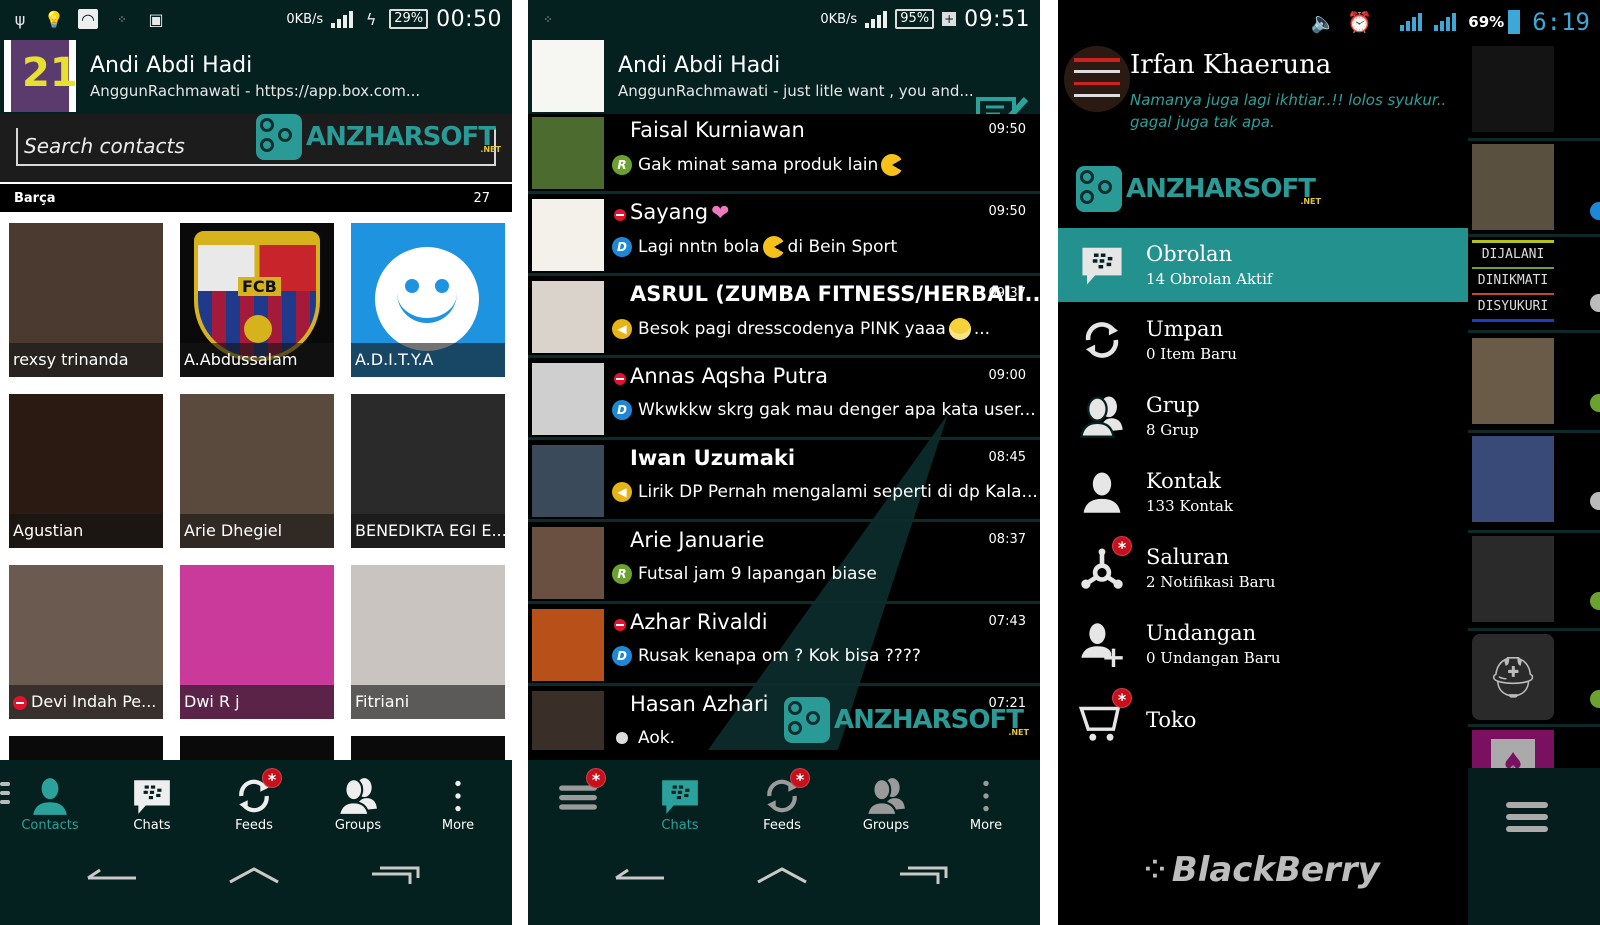 The width and height of the screenshot is (1600, 925). What do you see at coordinates (256, 198) in the screenshot?
I see `group-header: Barça 27` at bounding box center [256, 198].